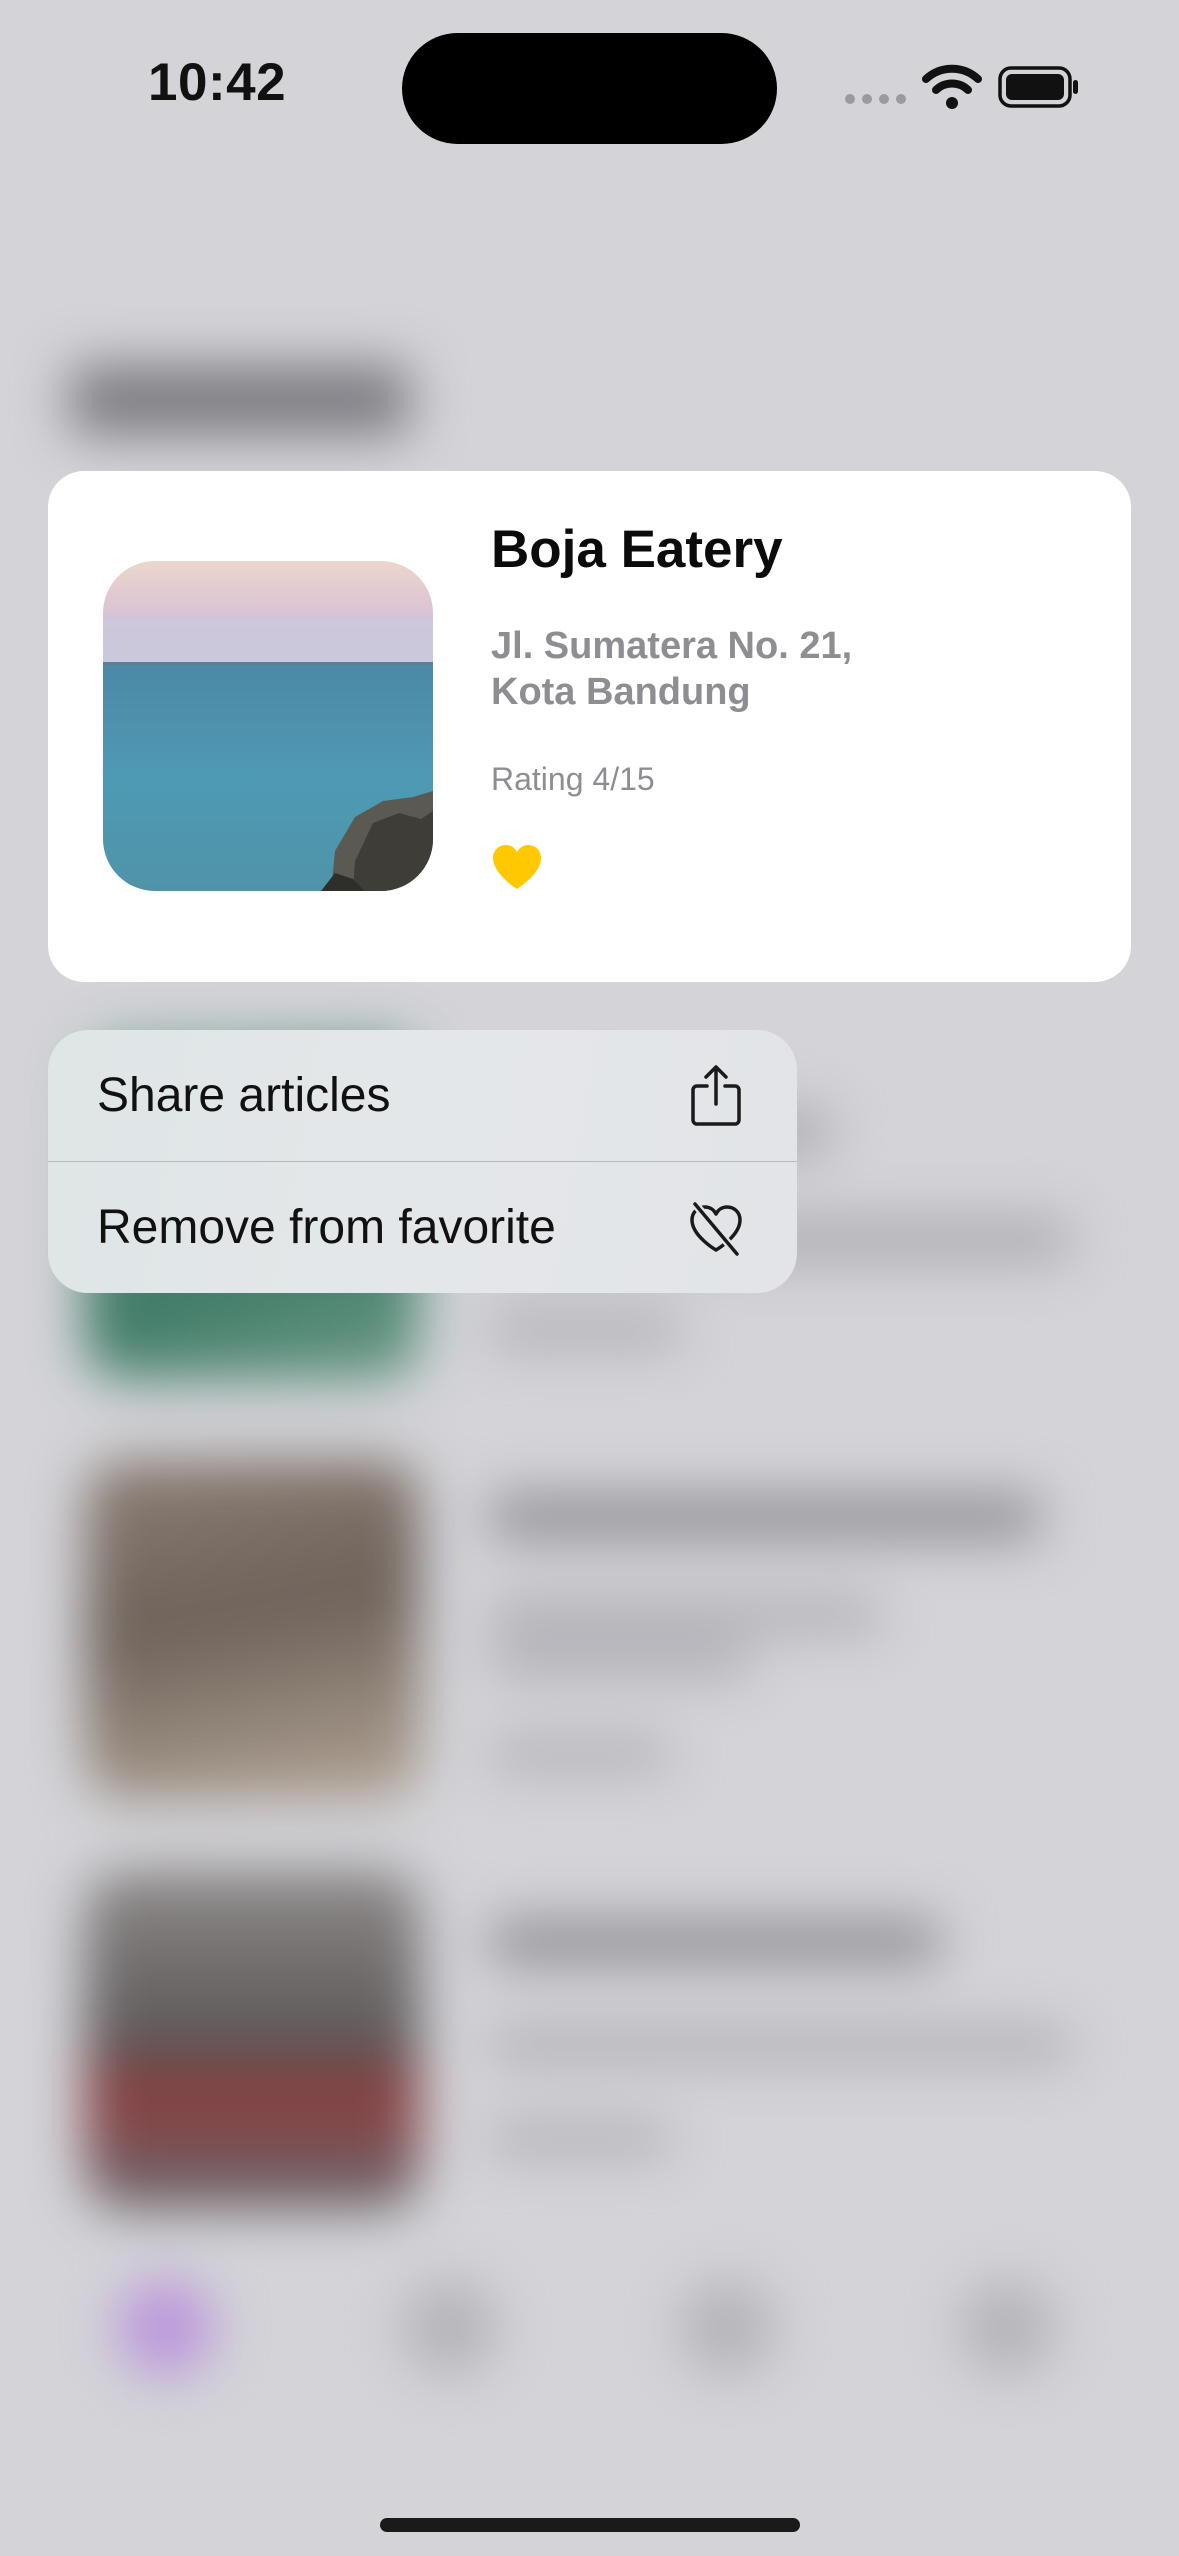 The image size is (1179, 2556). Describe the element at coordinates (590, 2525) in the screenshot. I see `home-indicator` at that location.